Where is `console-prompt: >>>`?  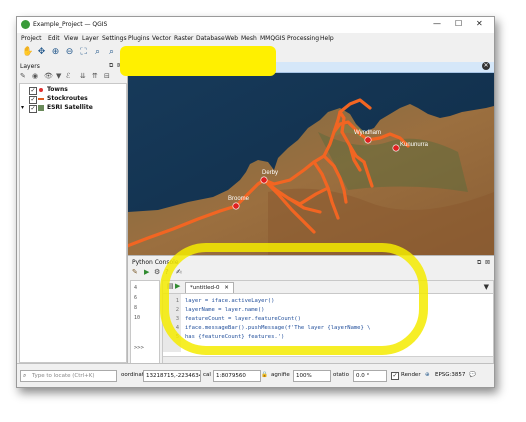
console-prompt: >>> is located at coordinates (139, 348).